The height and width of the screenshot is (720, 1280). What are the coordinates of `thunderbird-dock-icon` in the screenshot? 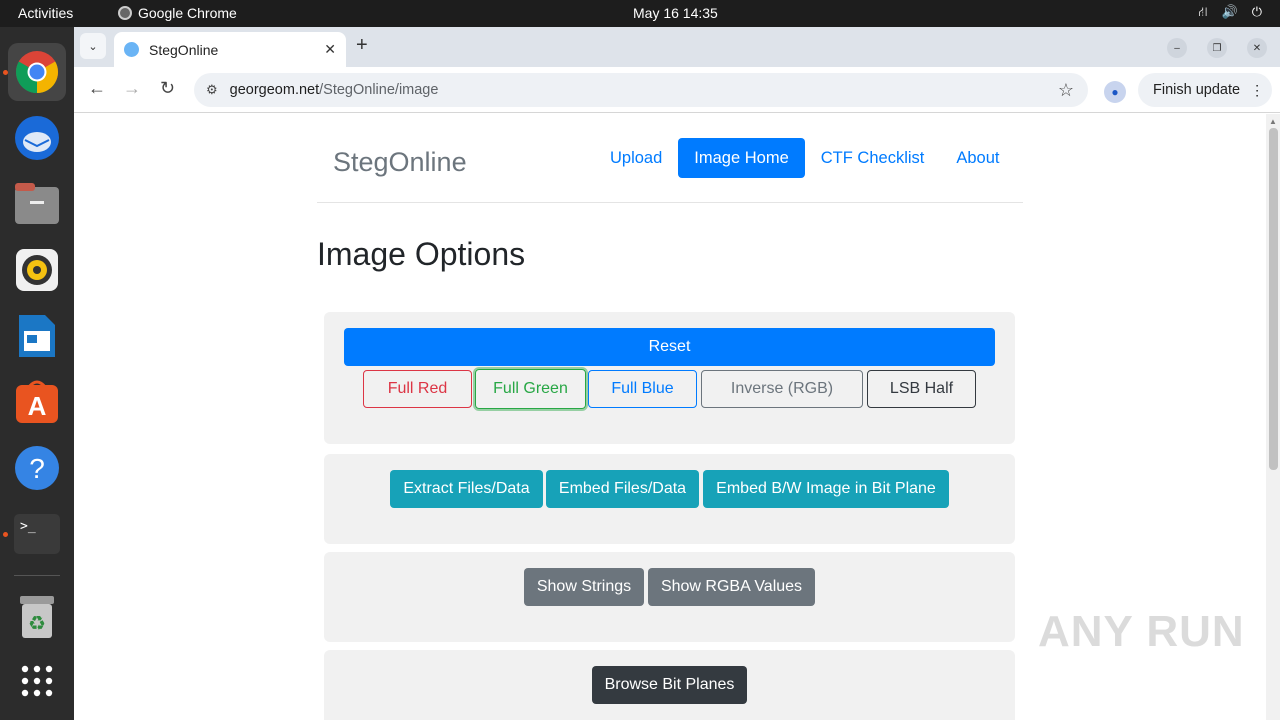 It's located at (37, 138).